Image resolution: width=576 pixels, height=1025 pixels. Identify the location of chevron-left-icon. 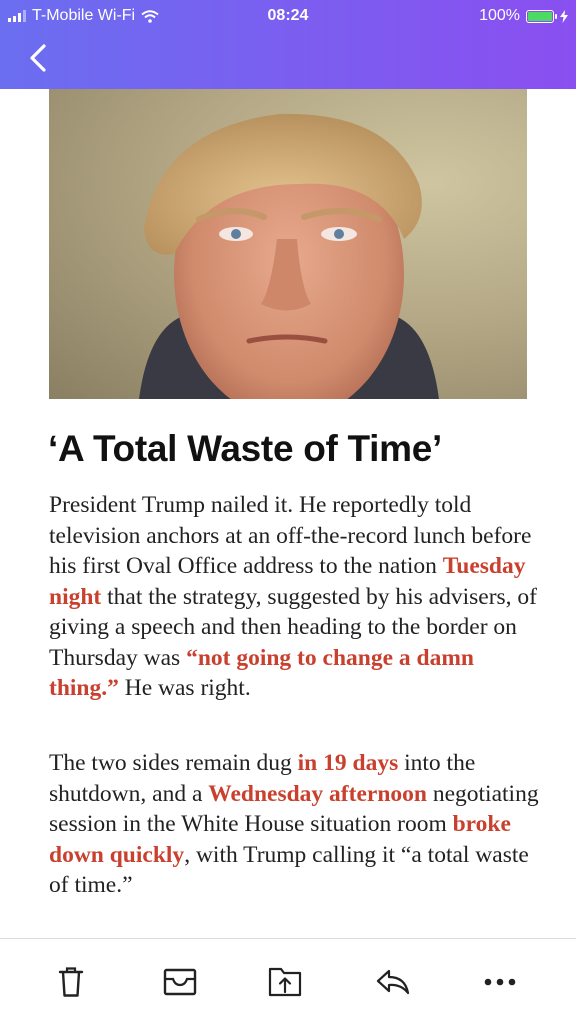
(38, 58).